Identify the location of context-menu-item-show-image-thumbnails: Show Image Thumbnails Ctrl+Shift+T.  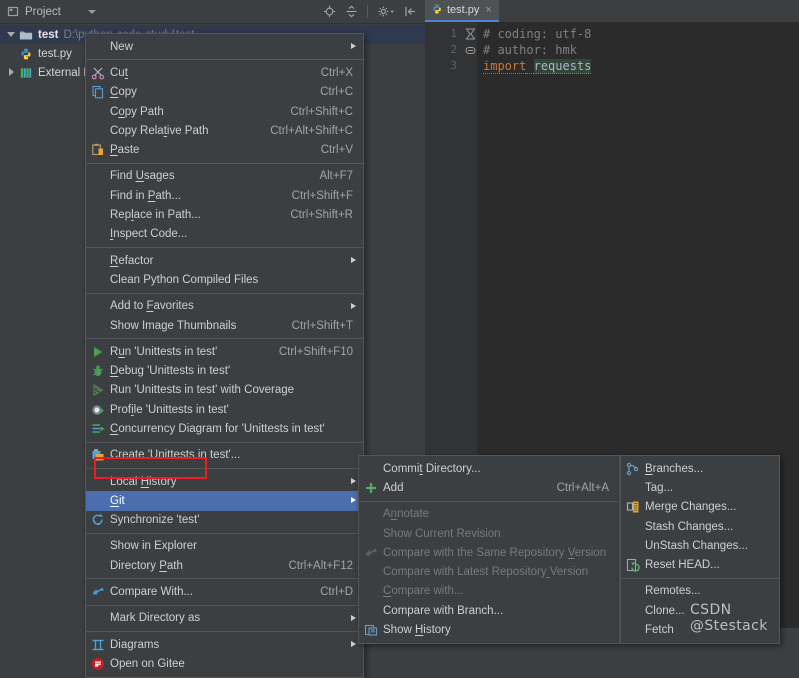
(224, 325).